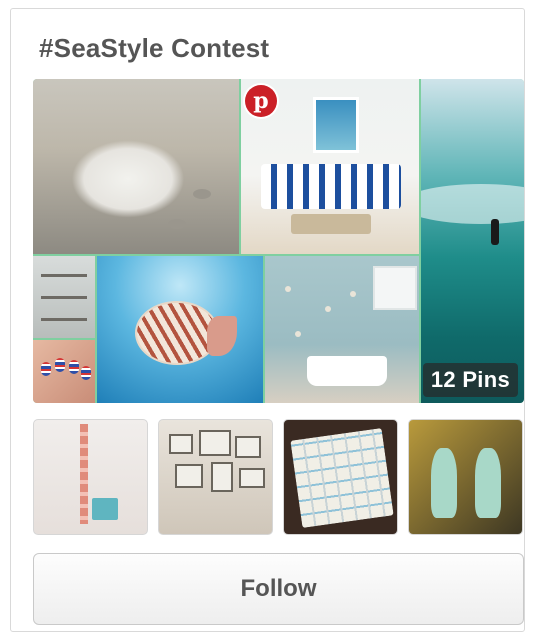  Describe the element at coordinates (215, 477) in the screenshot. I see `pin-thumbnail-gallery-wall` at that location.